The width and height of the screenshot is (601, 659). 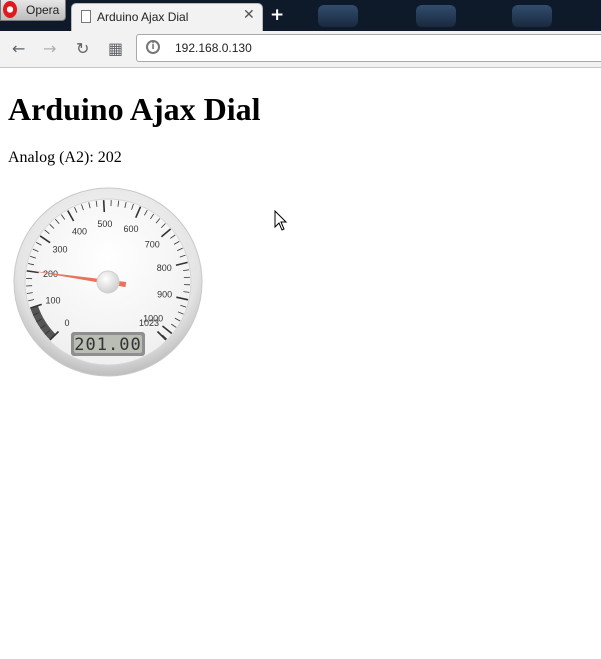 I want to click on page-icon, so click(x=86, y=16).